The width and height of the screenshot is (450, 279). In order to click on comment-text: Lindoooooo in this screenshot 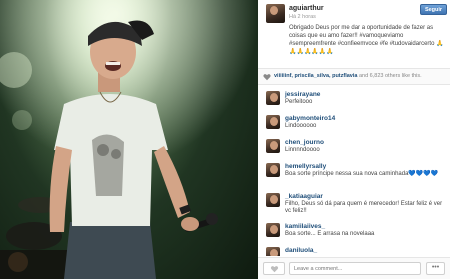, I will do `click(301, 126)`.